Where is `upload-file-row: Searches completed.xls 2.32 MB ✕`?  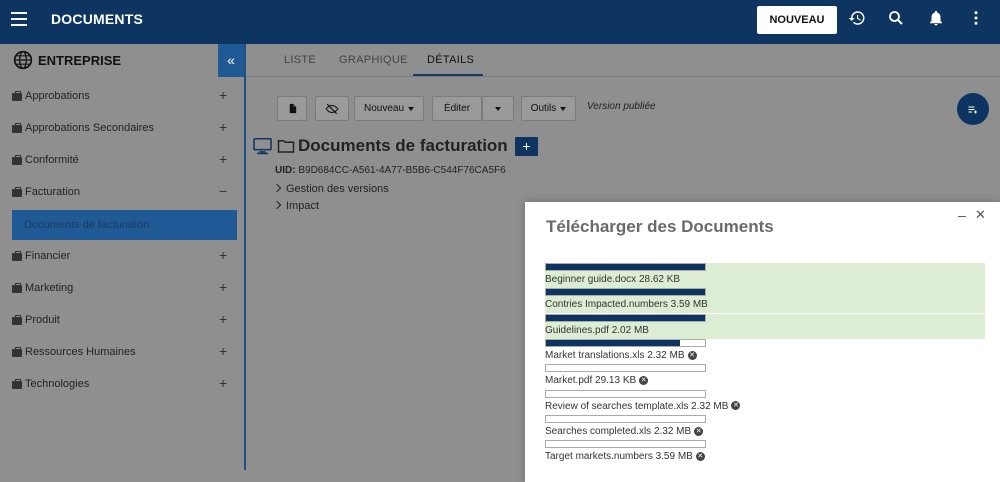 upload-file-row: Searches completed.xls 2.32 MB ✕ is located at coordinates (765, 427).